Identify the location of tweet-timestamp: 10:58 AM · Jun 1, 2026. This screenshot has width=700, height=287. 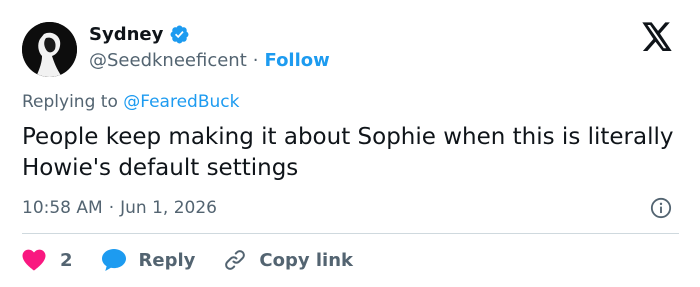
(119, 208).